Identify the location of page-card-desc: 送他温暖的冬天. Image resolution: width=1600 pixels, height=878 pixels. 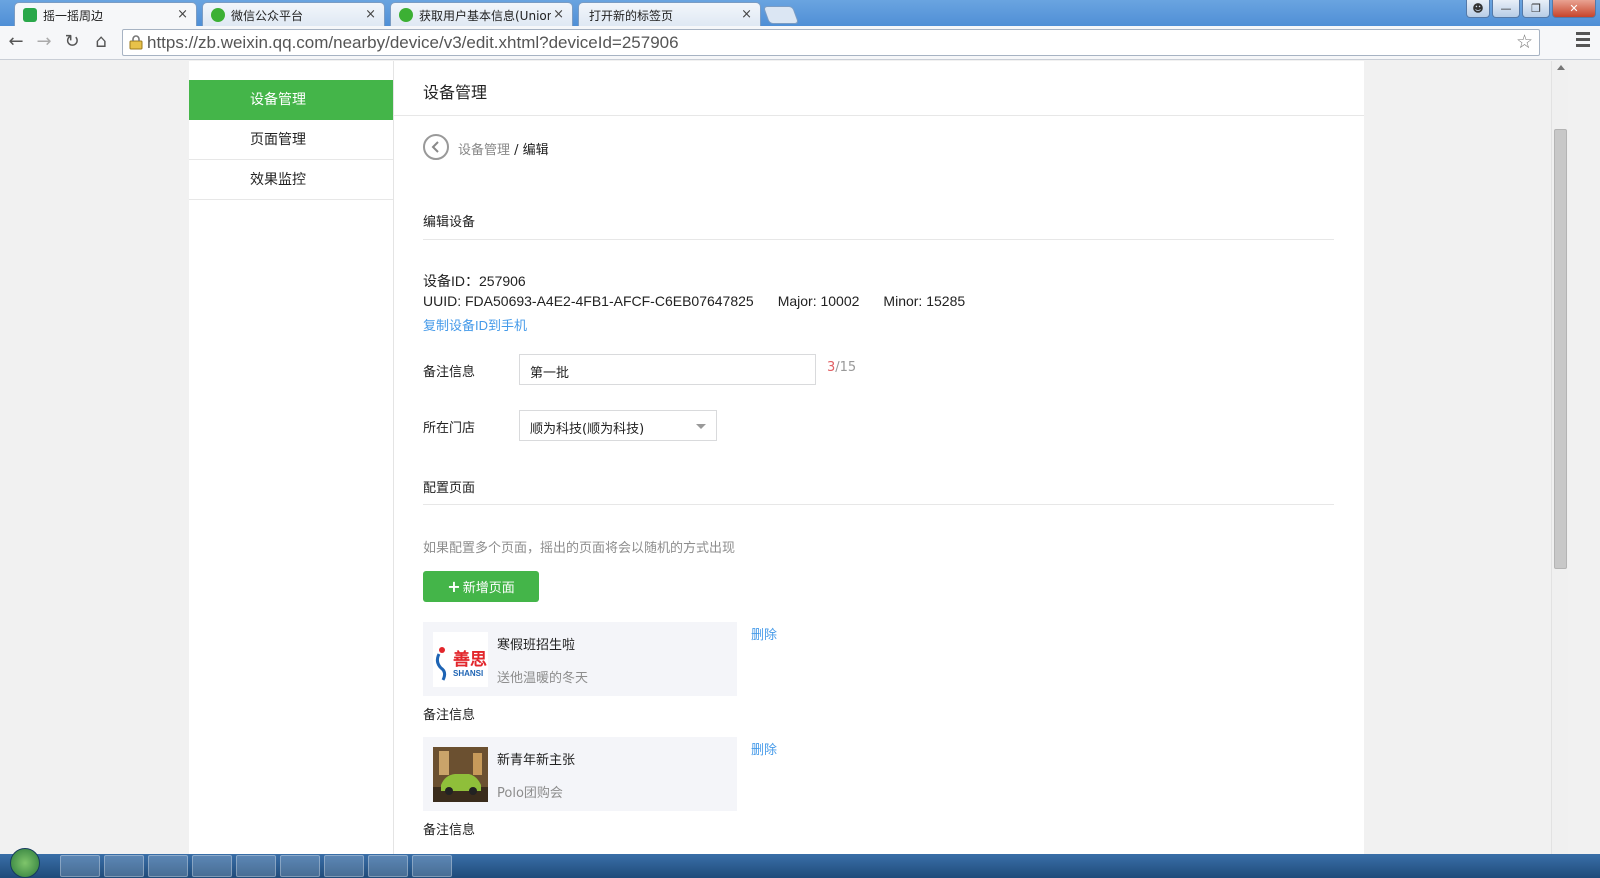
(543, 678).